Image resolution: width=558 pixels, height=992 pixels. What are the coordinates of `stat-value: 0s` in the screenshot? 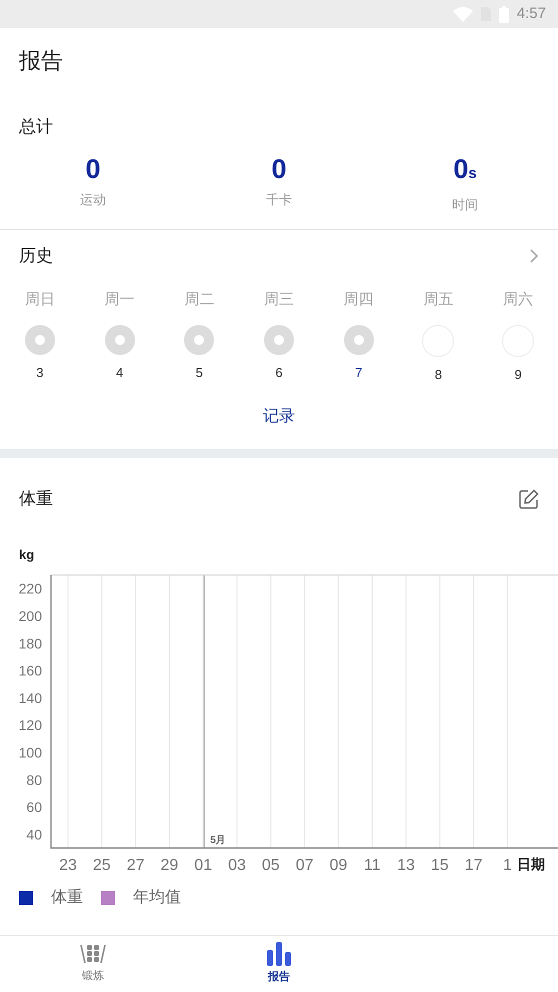 It's located at (465, 169).